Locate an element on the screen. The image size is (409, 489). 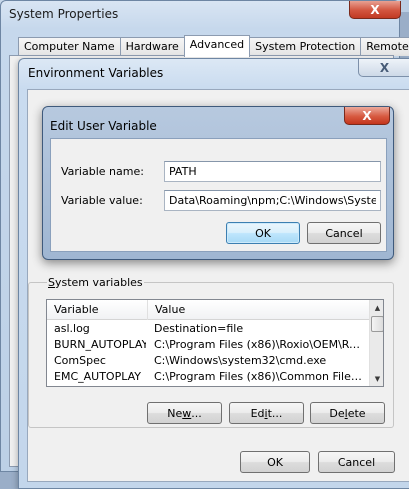
variable-name-input is located at coordinates (272, 171).